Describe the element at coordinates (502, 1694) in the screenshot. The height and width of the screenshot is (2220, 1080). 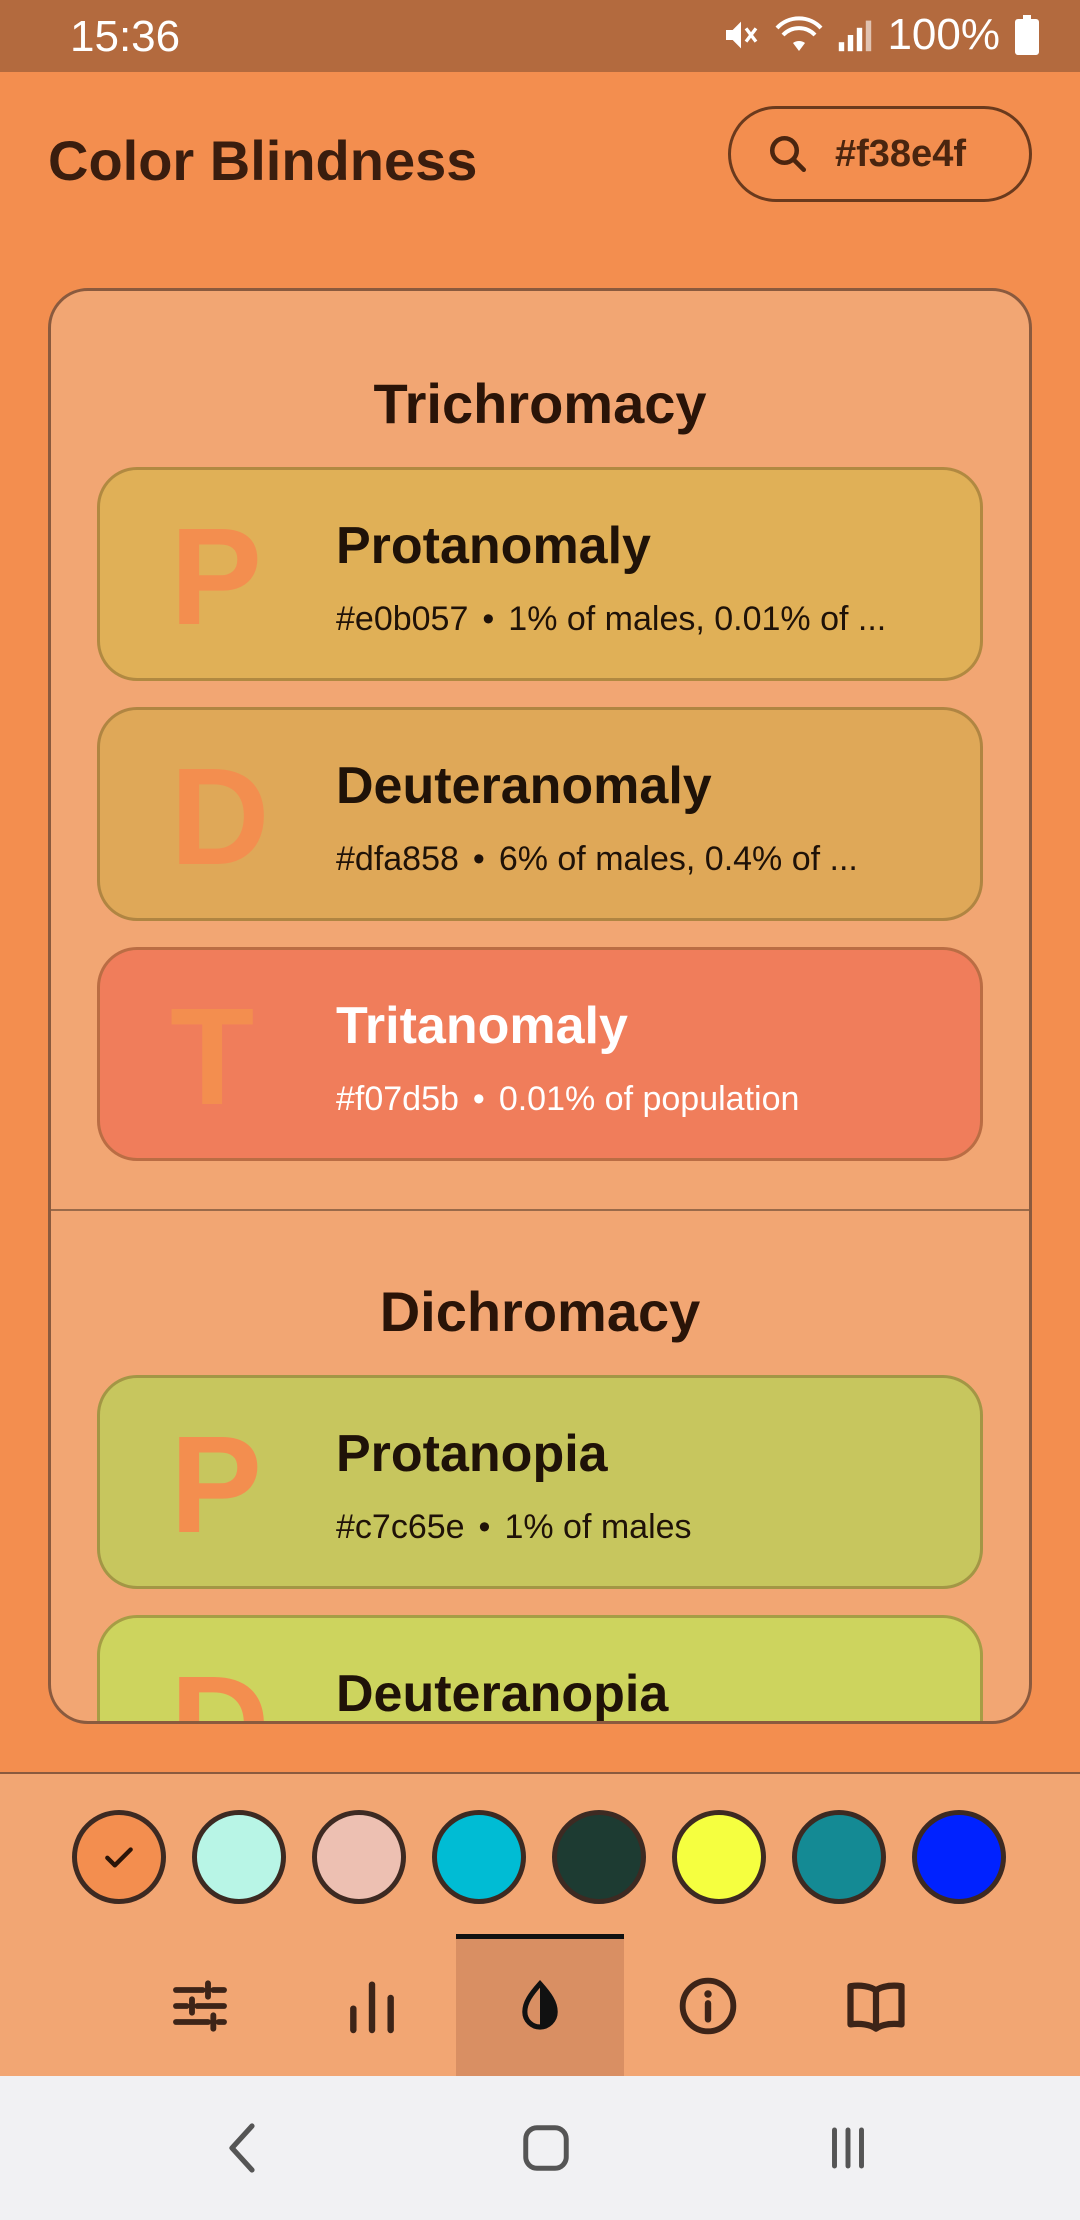
I see `type-name: Deuteranopia` at that location.